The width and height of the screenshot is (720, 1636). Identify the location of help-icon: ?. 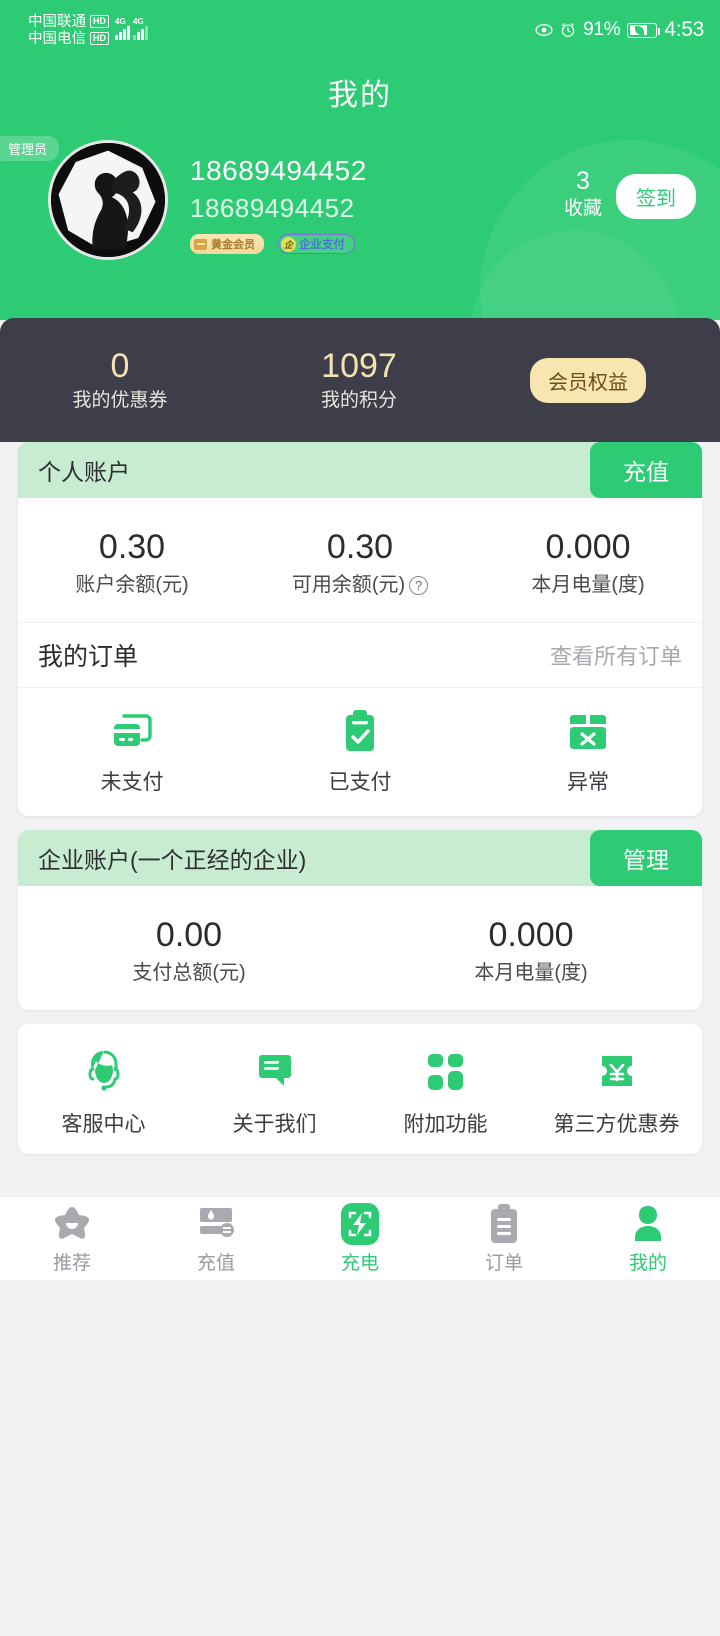
(419, 585).